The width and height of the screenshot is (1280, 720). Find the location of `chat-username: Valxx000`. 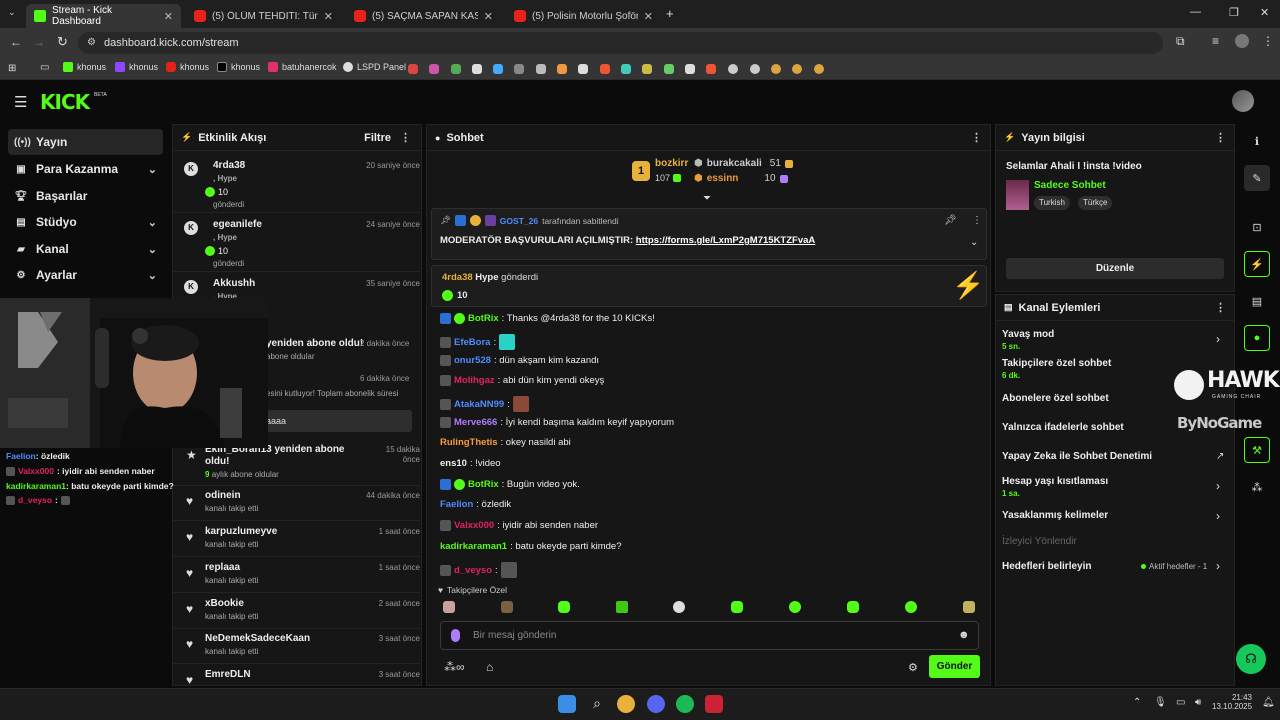

chat-username: Valxx000 is located at coordinates (474, 525).